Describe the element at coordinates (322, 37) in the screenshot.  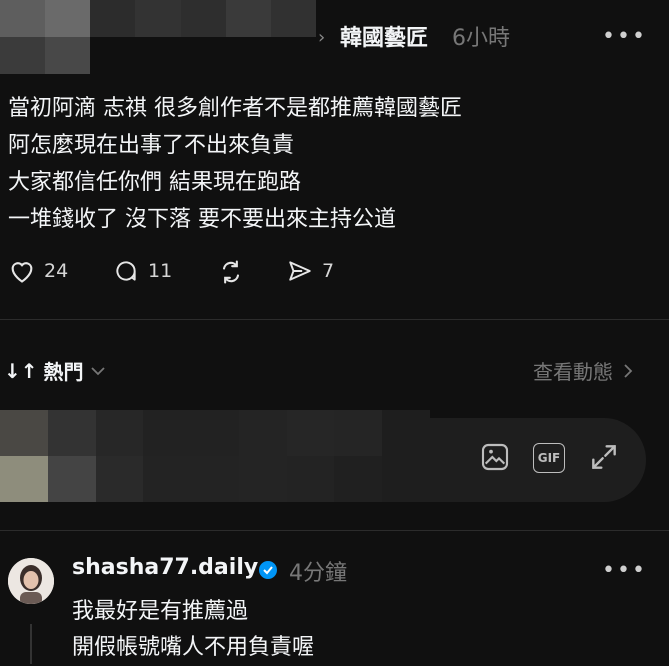
I see `breadcrumb-chevron-icon: ›` at that location.